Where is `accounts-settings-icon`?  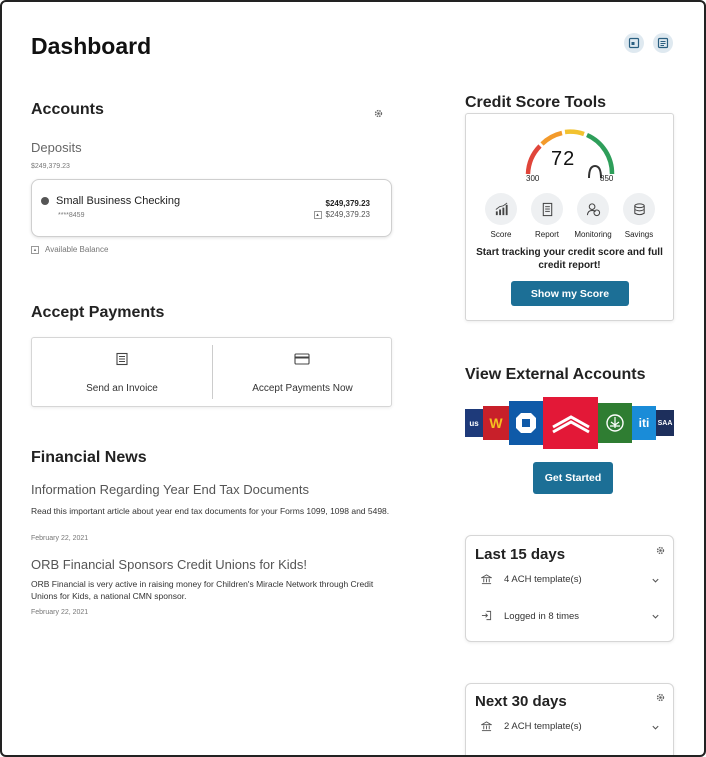
accounts-settings-icon is located at coordinates (378, 113).